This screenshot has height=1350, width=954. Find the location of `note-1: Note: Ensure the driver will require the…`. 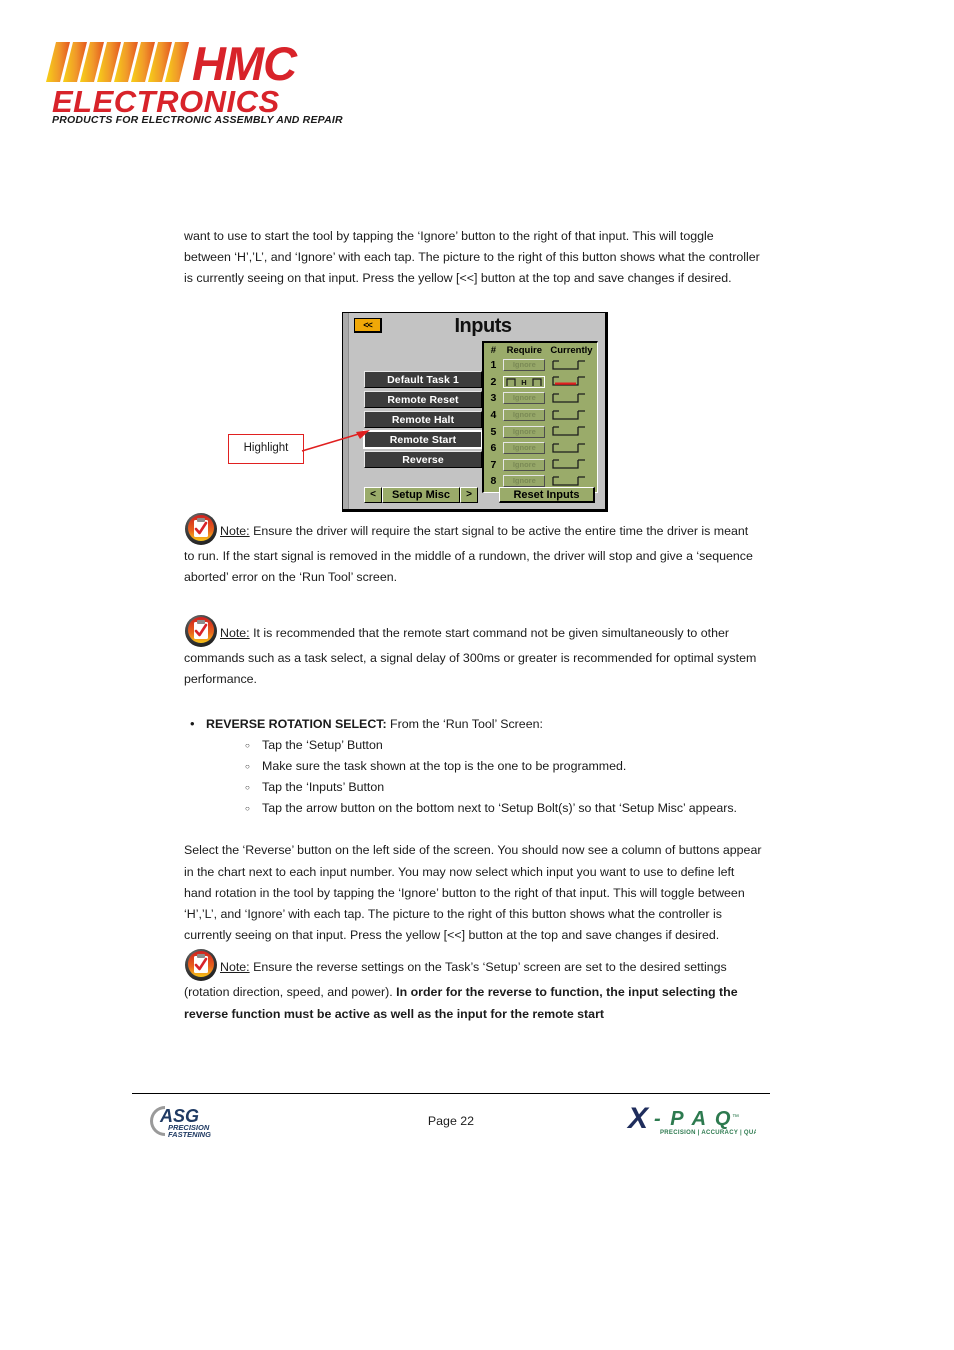

note-1: Note: Ensure the driver will require the… is located at coordinates (473, 550).